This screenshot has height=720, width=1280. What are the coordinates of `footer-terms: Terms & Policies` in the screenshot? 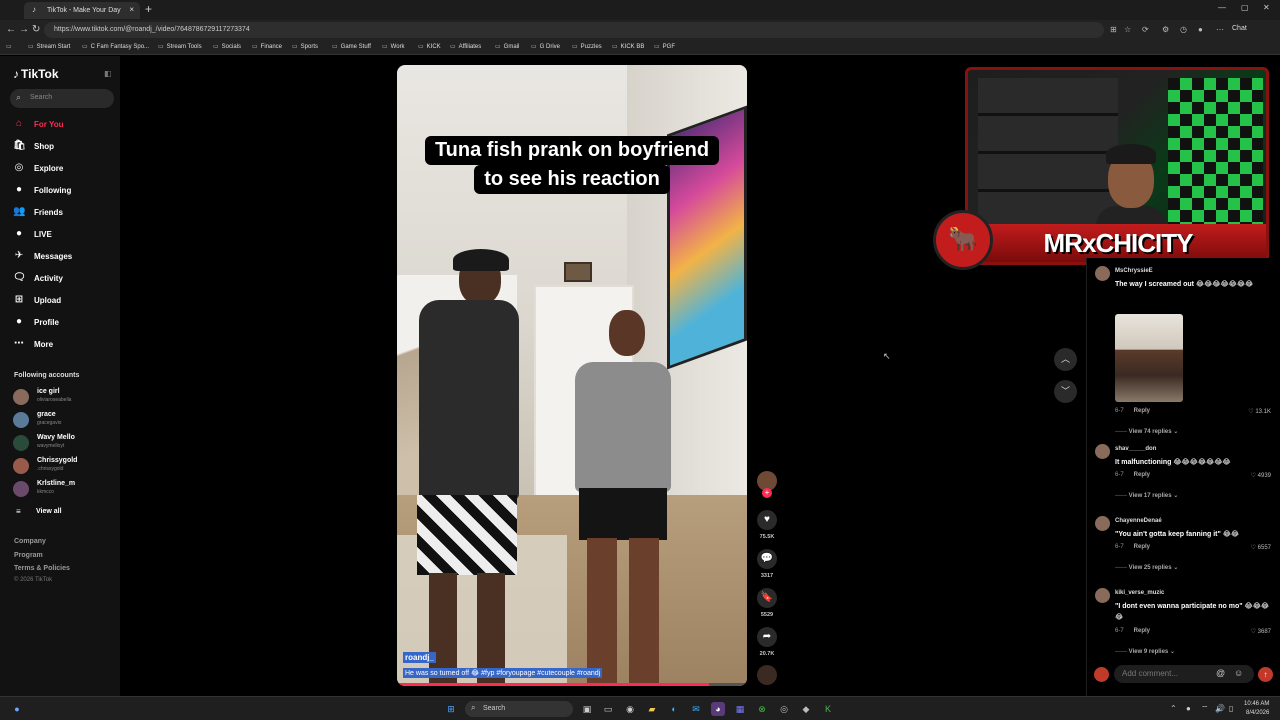 It's located at (42, 568).